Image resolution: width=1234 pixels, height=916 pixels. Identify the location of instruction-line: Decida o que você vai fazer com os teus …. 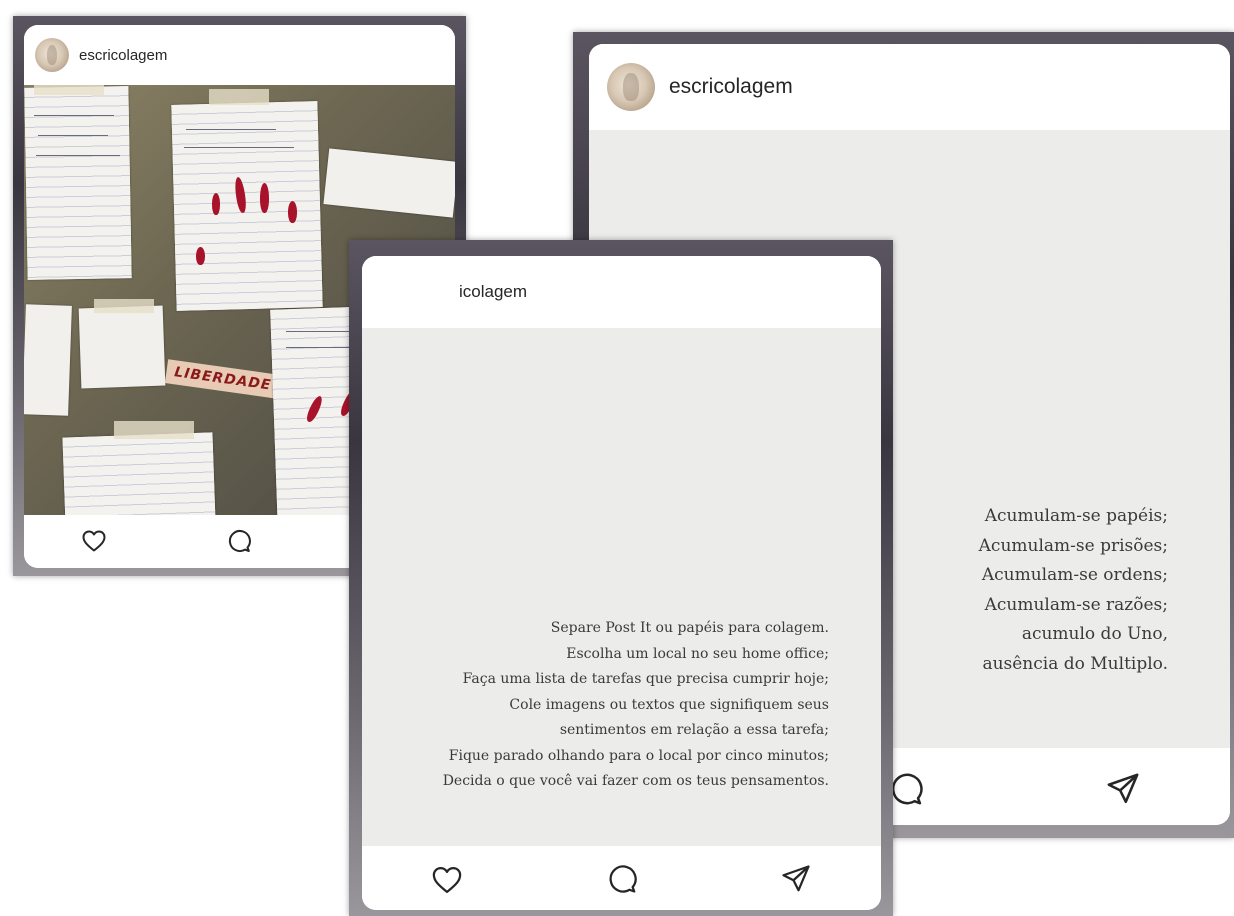
(635, 781).